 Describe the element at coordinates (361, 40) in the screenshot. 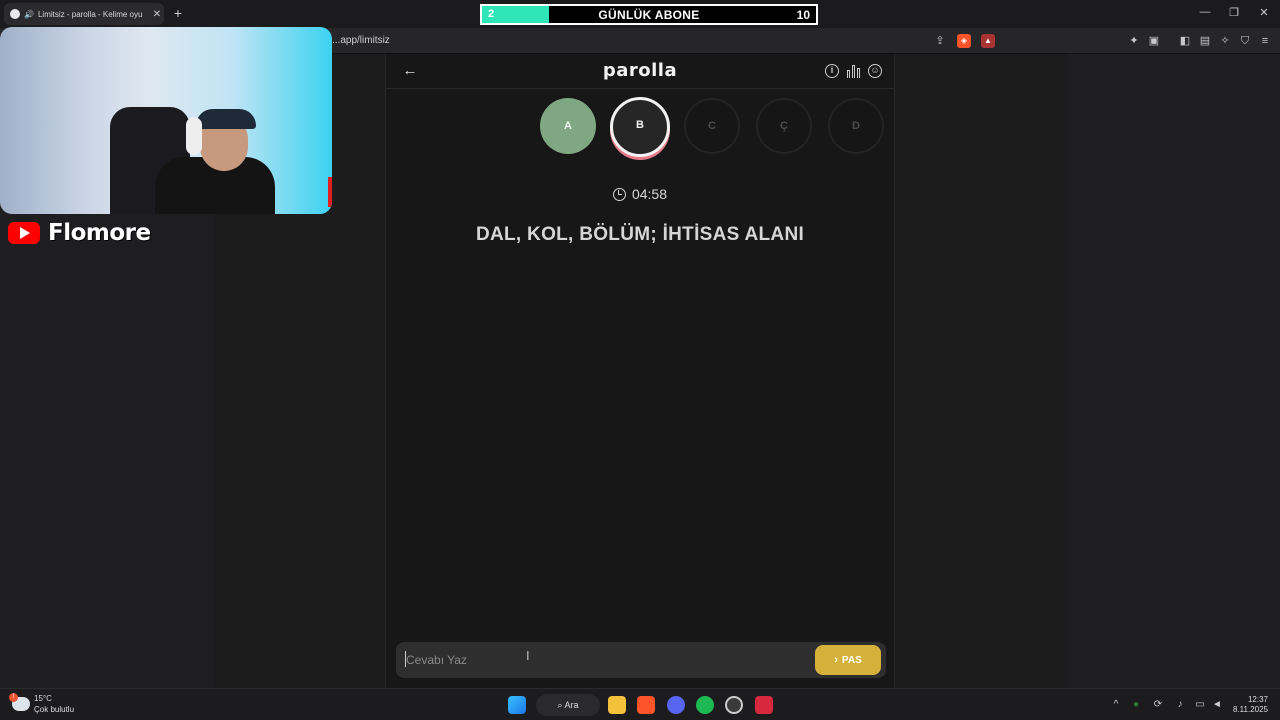

I see `url-field: ...app/limitsiz` at that location.